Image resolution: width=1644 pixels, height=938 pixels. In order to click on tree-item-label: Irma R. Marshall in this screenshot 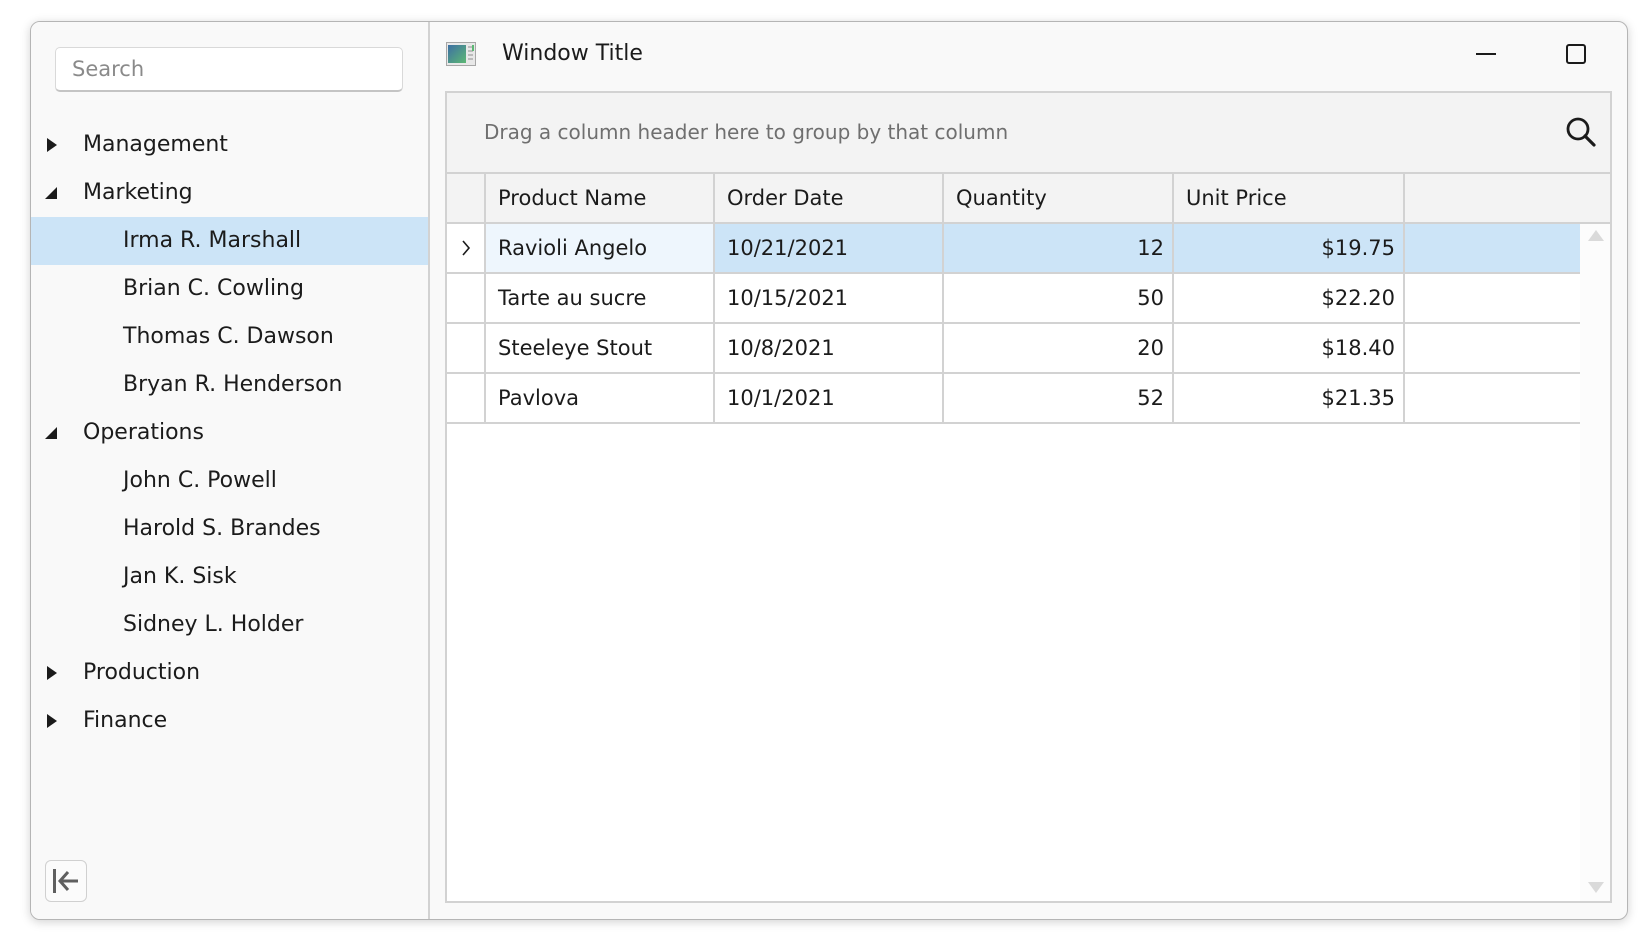, I will do `click(212, 240)`.